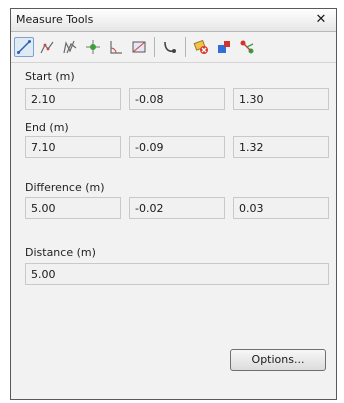 This screenshot has width=344, height=403. I want to click on start-label: Start (m), so click(50, 76).